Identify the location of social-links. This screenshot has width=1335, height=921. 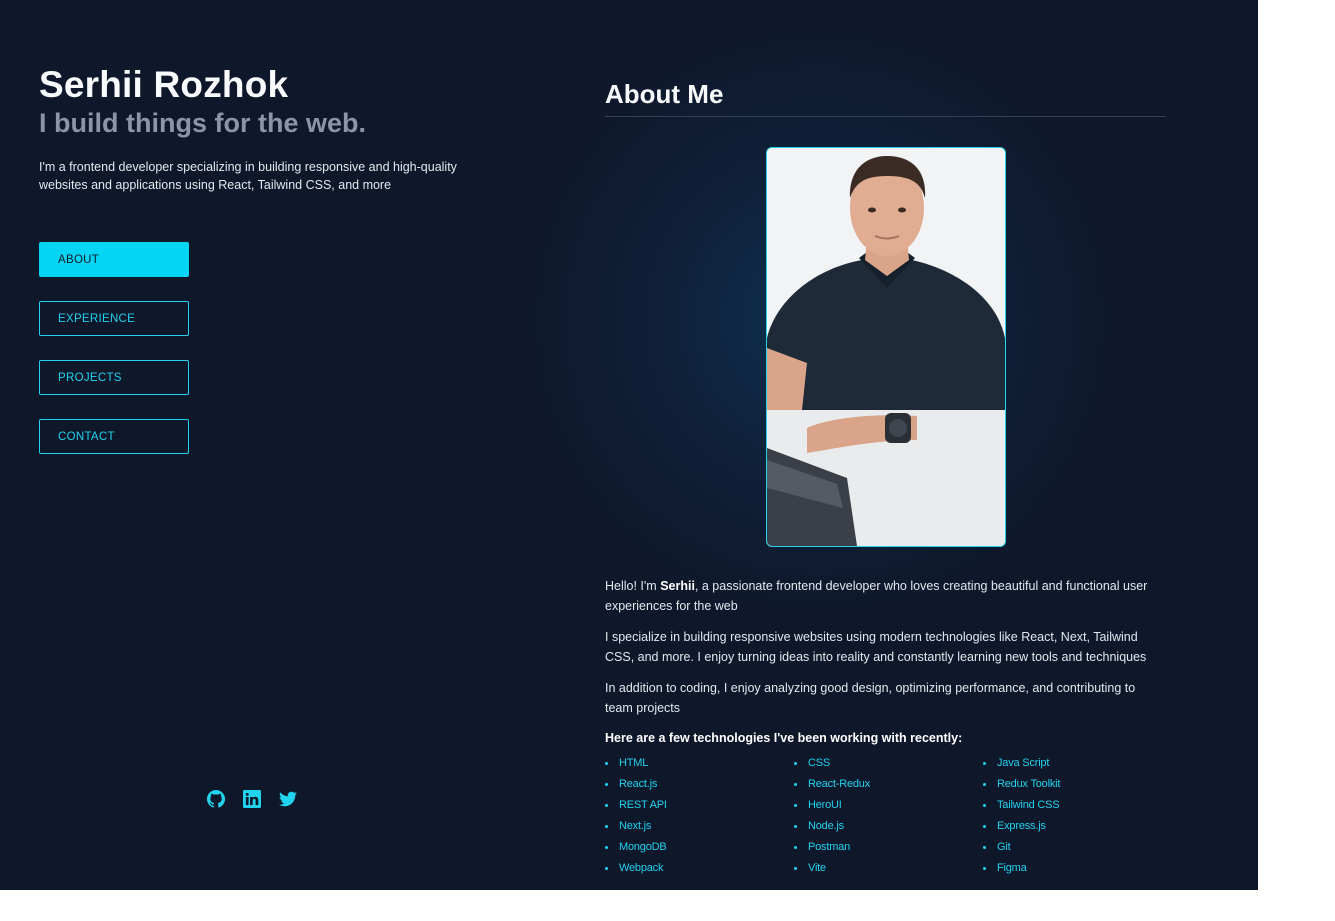
(252, 799).